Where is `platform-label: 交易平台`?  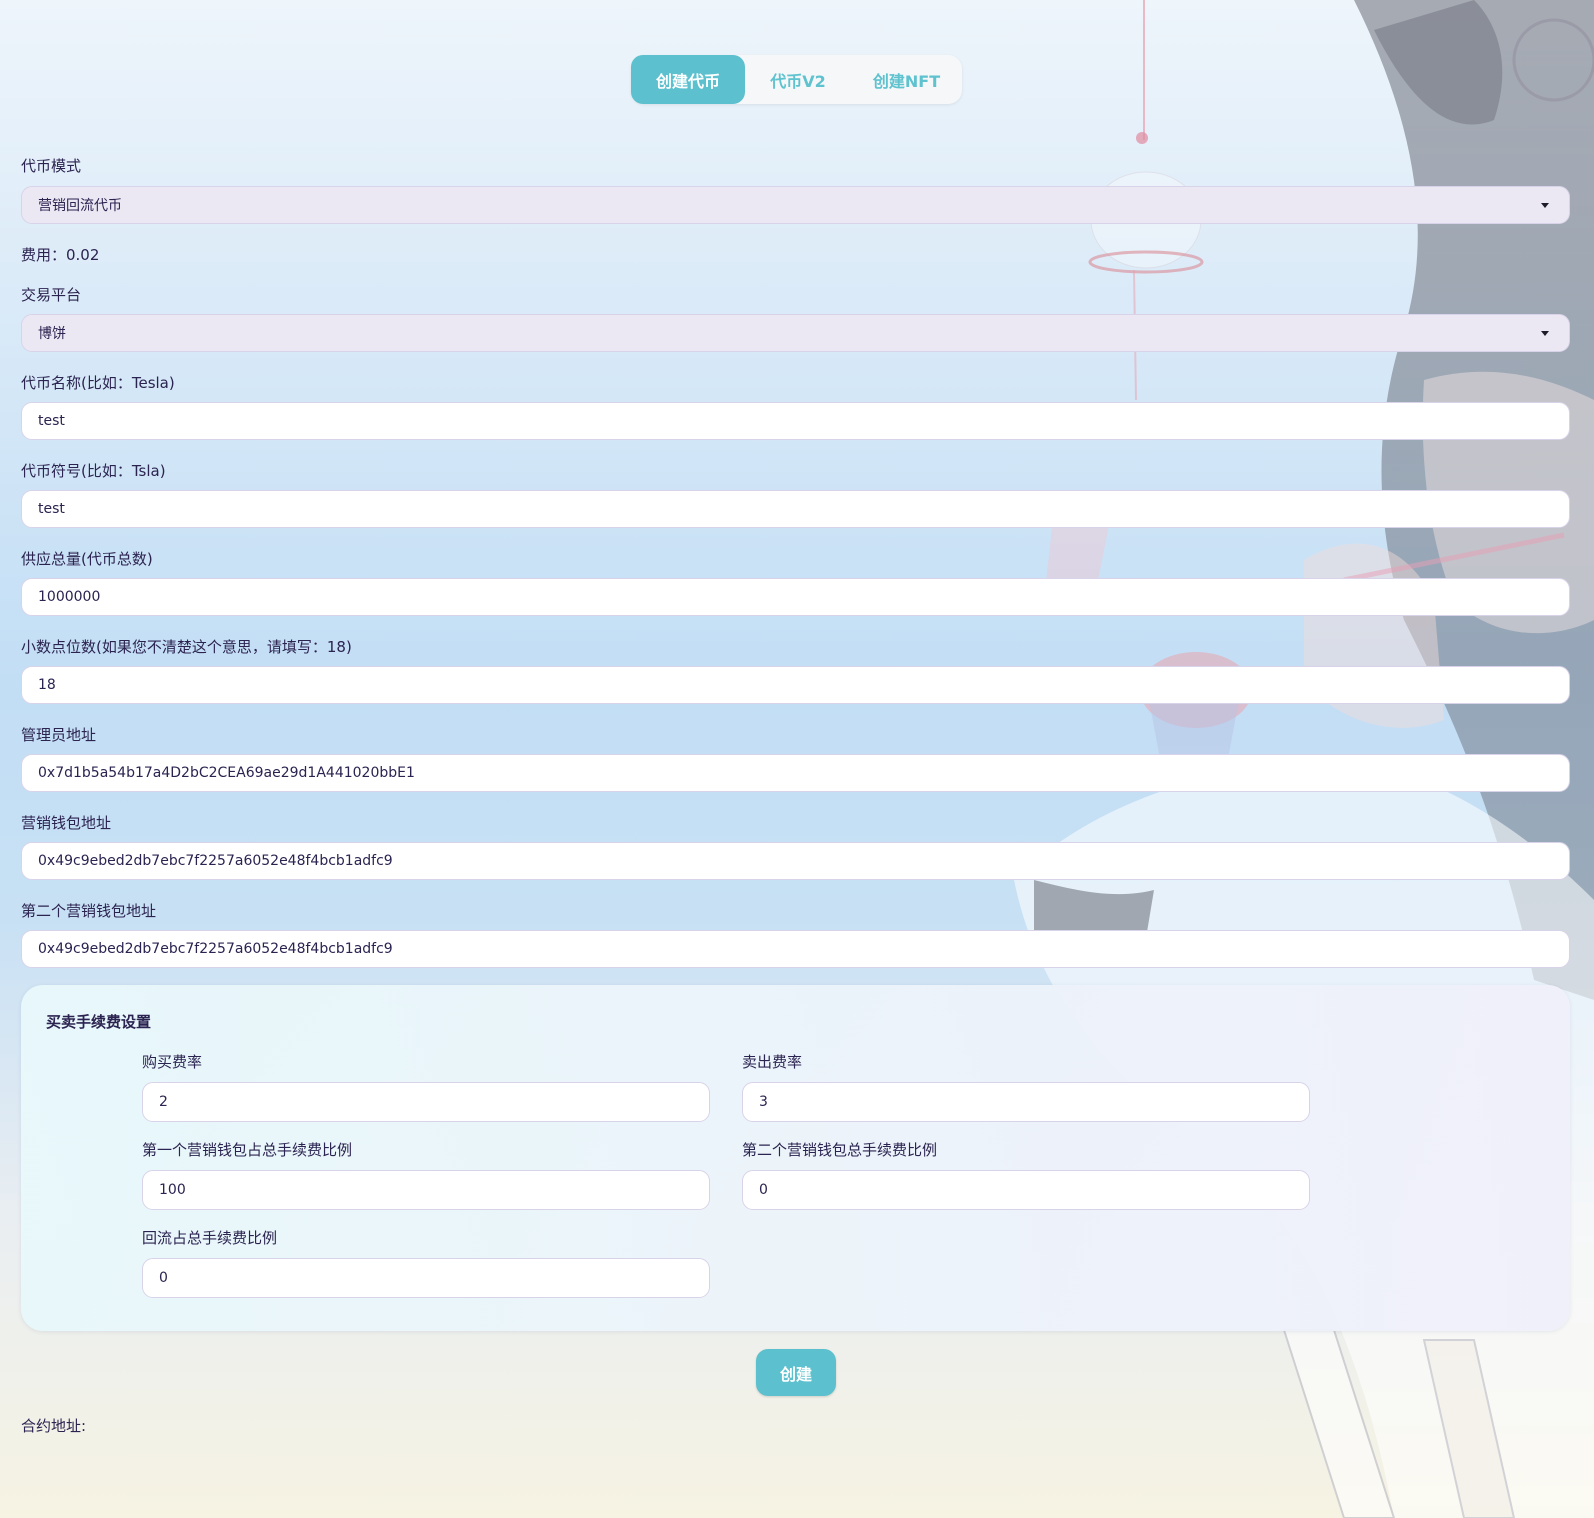
platform-label: 交易平台 is located at coordinates (51, 295).